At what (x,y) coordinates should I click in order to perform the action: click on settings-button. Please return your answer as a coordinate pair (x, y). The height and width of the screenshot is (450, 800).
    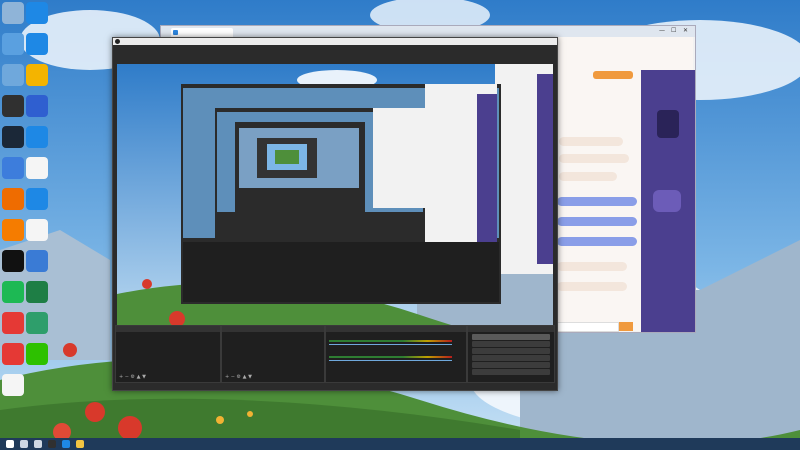
    Looking at the image, I should click on (511, 365).